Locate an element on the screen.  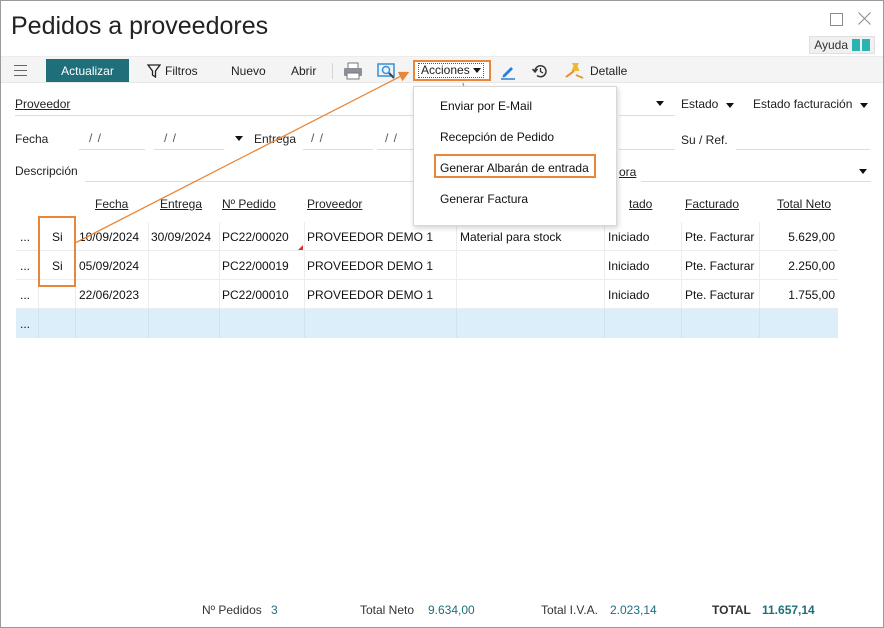
menu-item-generate-invoice: Generar Factura is located at coordinates (484, 199).